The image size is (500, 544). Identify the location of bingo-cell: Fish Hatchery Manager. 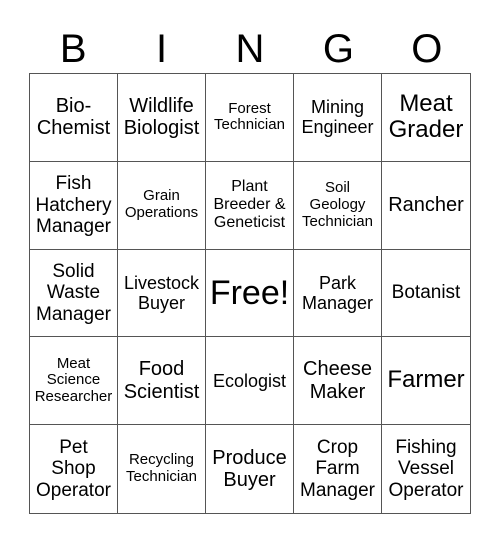
(74, 205).